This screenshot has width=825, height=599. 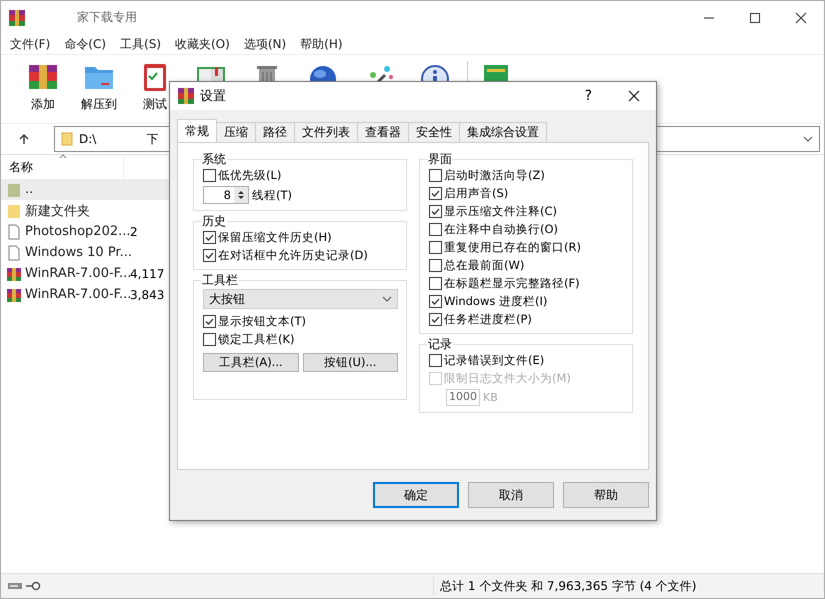 I want to click on checkbox-label: 记录错误到文件(E), so click(x=494, y=360).